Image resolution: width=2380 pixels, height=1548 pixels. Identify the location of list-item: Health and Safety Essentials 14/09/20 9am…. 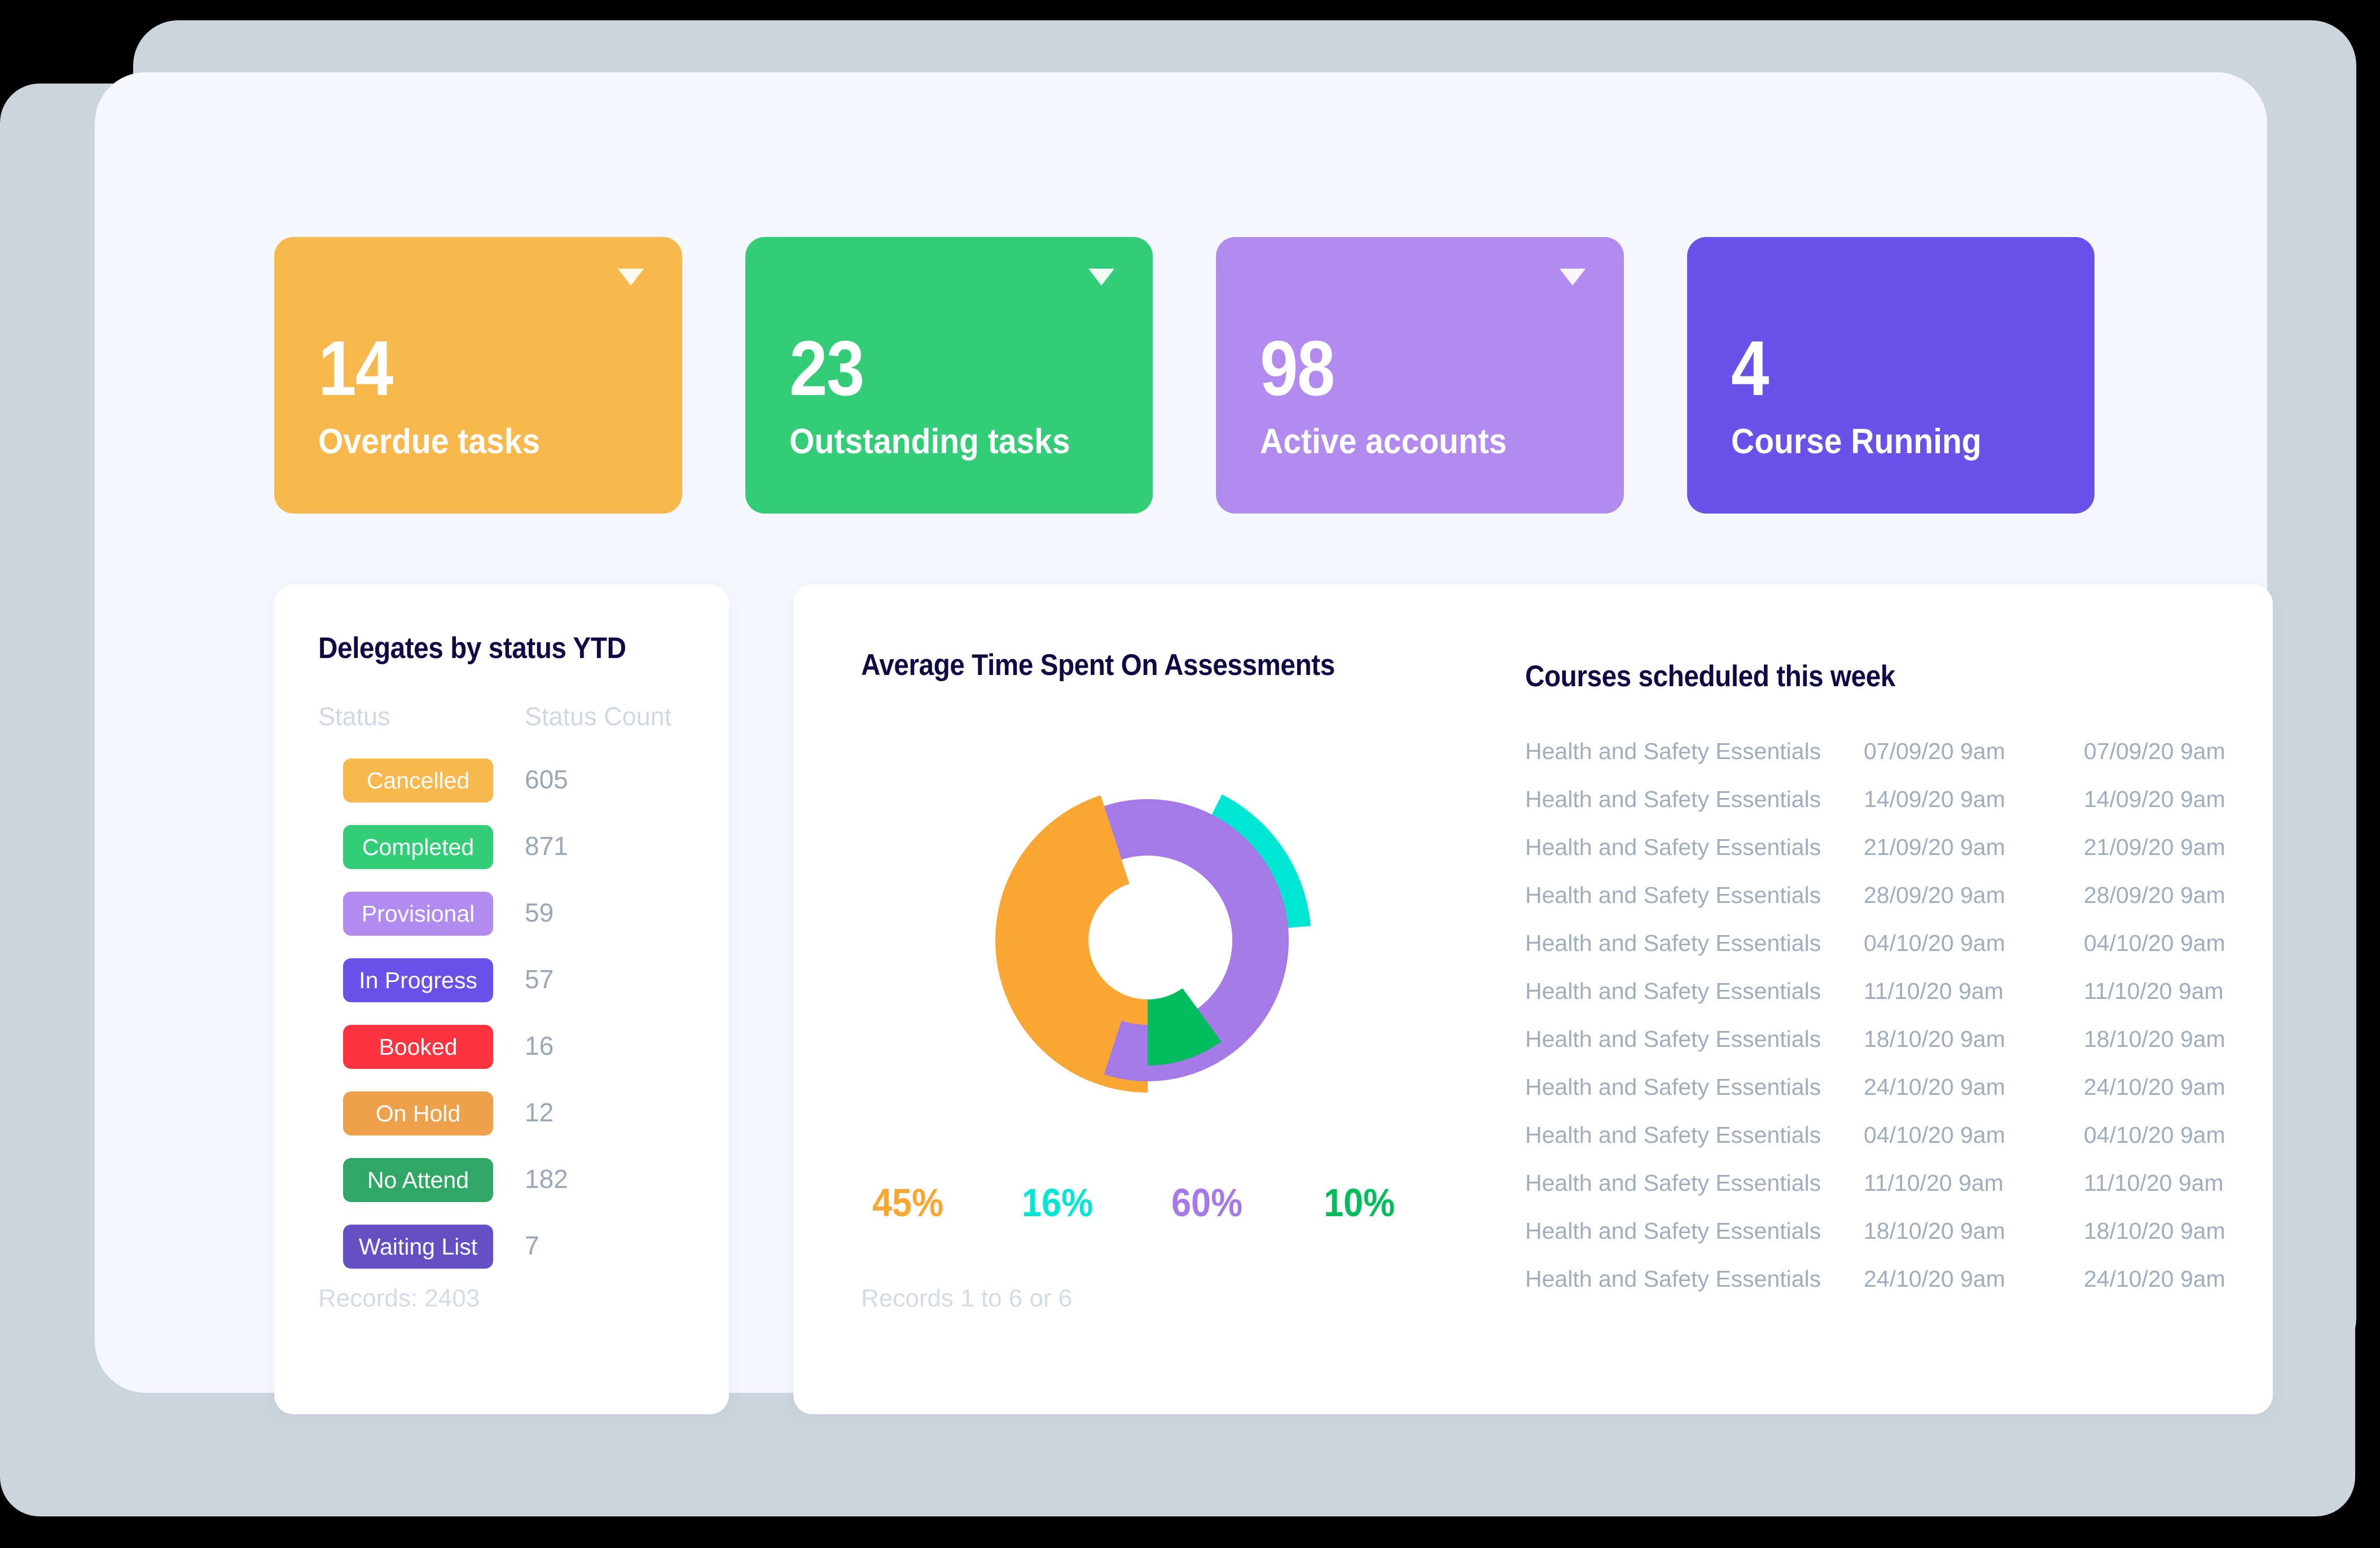
(1889, 810).